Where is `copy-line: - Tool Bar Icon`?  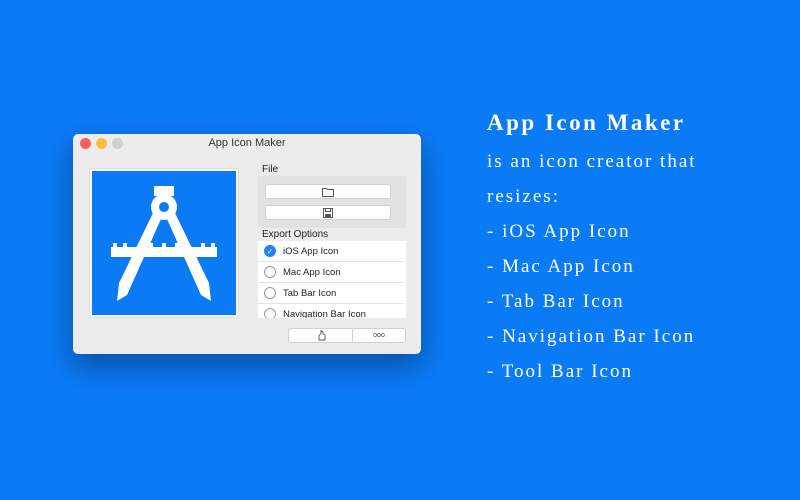 copy-line: - Tool Bar Icon is located at coordinates (560, 371).